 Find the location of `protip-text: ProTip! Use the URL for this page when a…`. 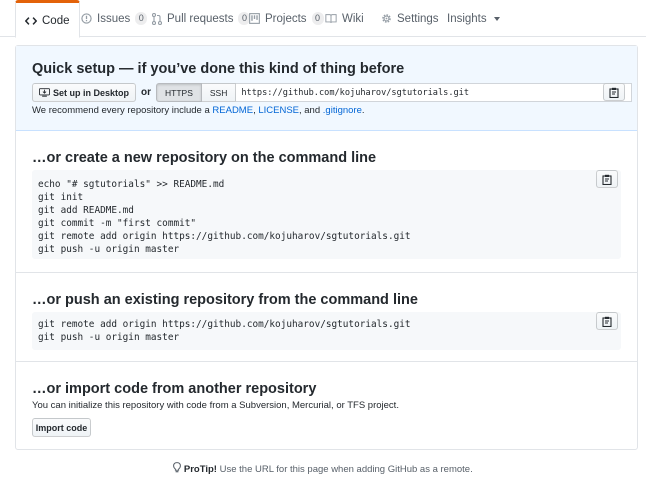

protip-text: ProTip! Use the URL for this page when a… is located at coordinates (323, 468).